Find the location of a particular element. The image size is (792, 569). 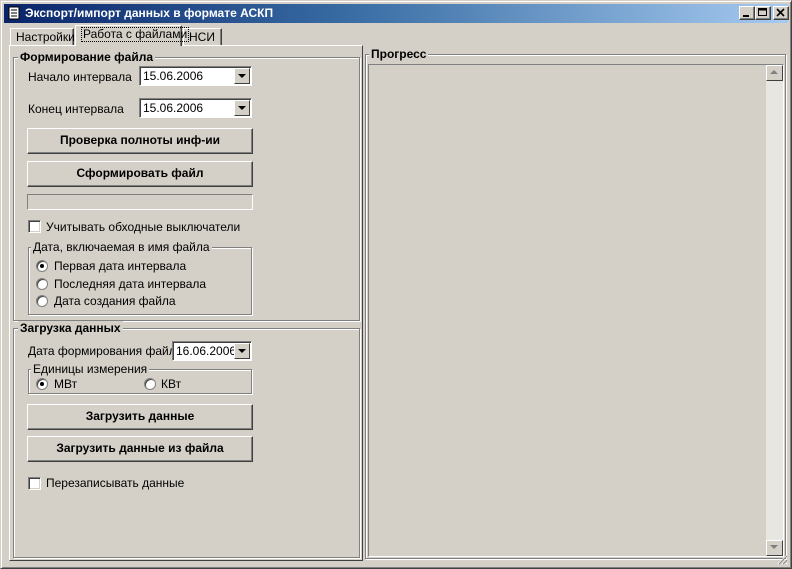

maximize-button is located at coordinates (763, 13).